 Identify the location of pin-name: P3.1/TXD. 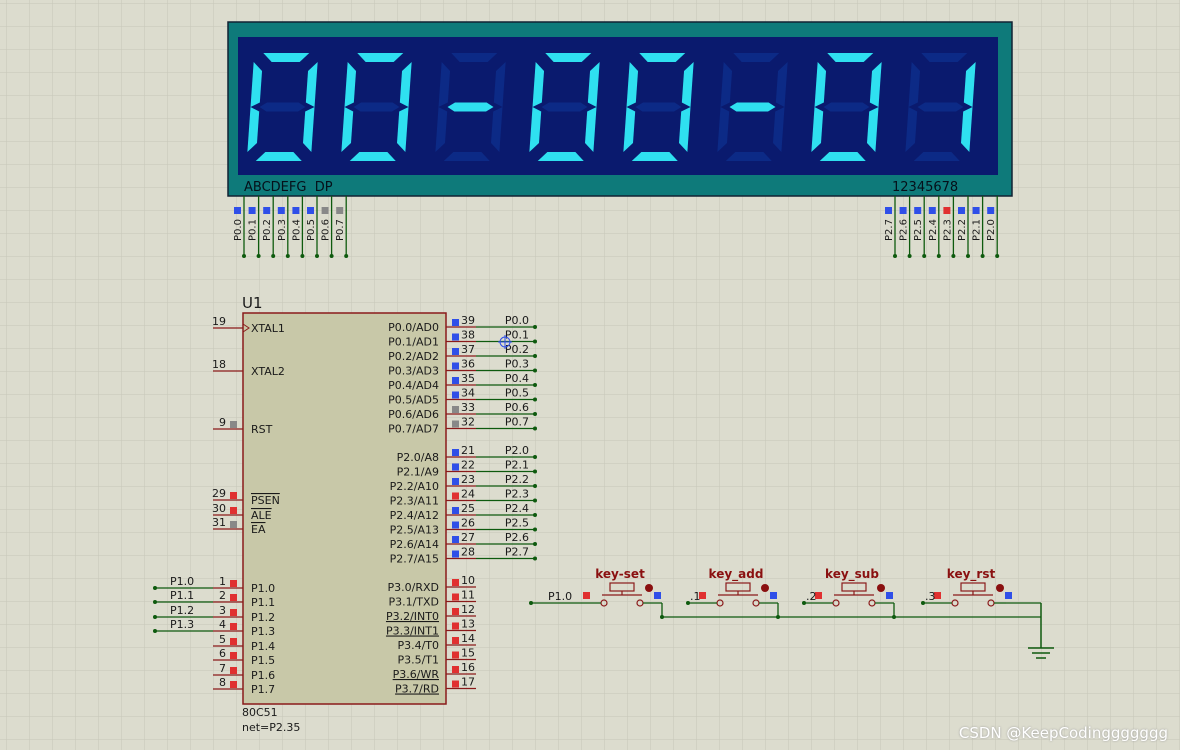
(413, 602).